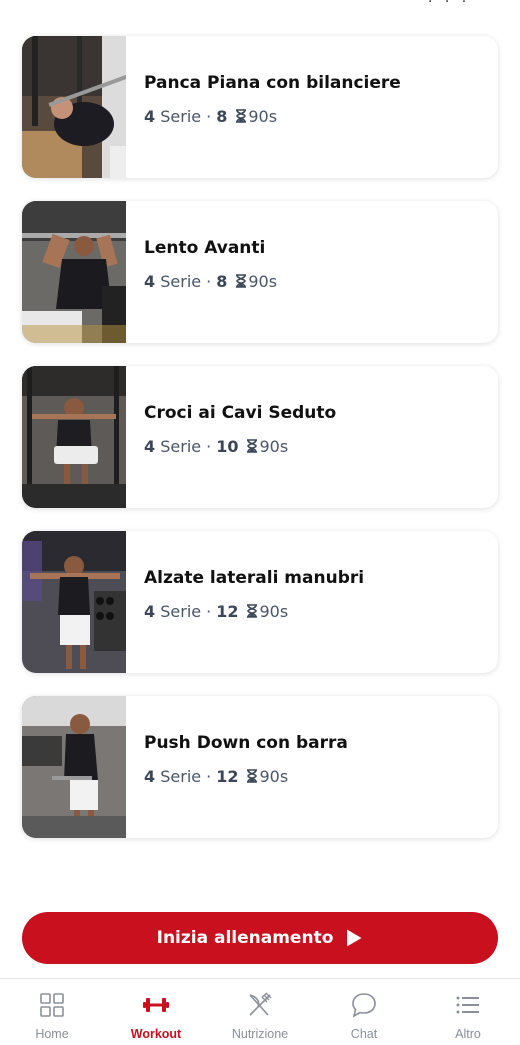  What do you see at coordinates (52, 1005) in the screenshot?
I see `grid-icon` at bounding box center [52, 1005].